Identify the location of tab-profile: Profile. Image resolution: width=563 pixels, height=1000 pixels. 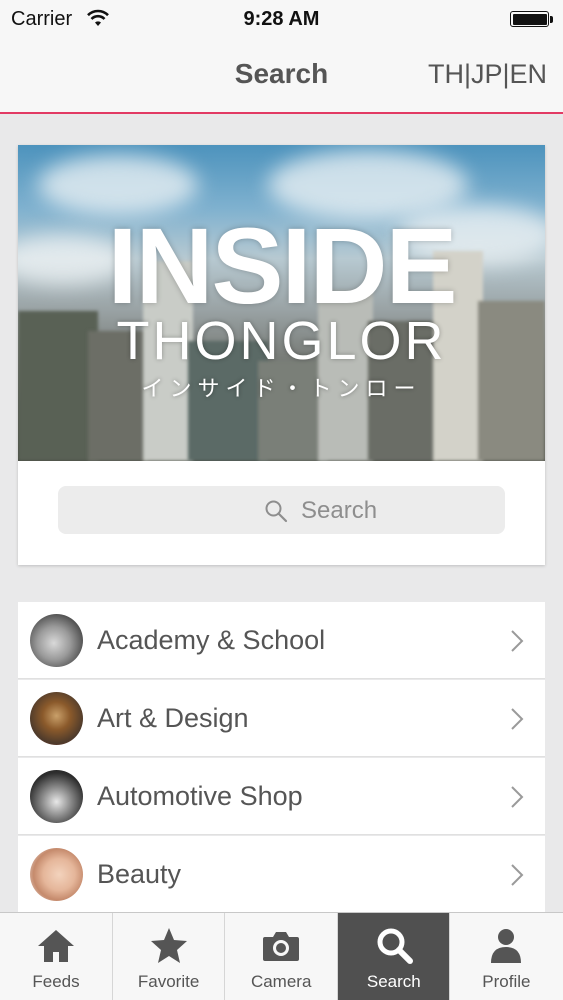
(506, 956).